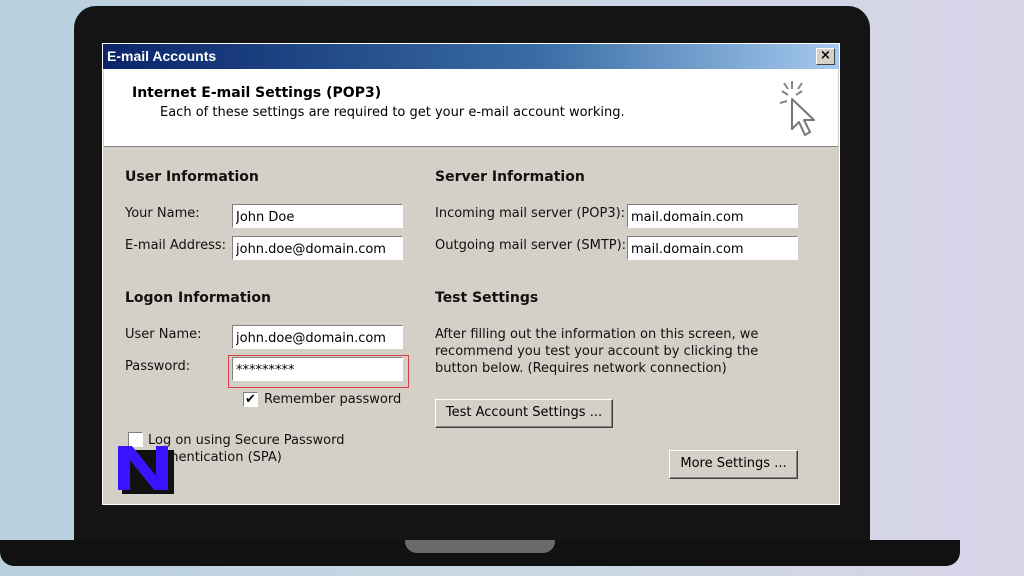 The width and height of the screenshot is (1024, 576). What do you see at coordinates (198, 298) in the screenshot?
I see `logon-info-heading: Logon Information` at bounding box center [198, 298].